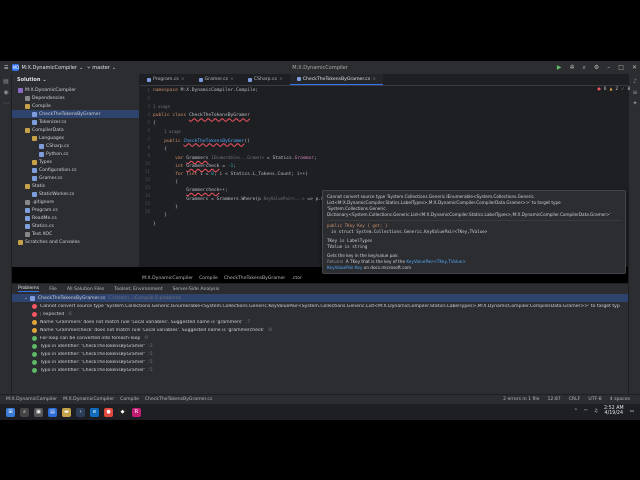 The height and width of the screenshot is (480, 640). I want to click on chevron-up-icon: ⌃, so click(576, 411).